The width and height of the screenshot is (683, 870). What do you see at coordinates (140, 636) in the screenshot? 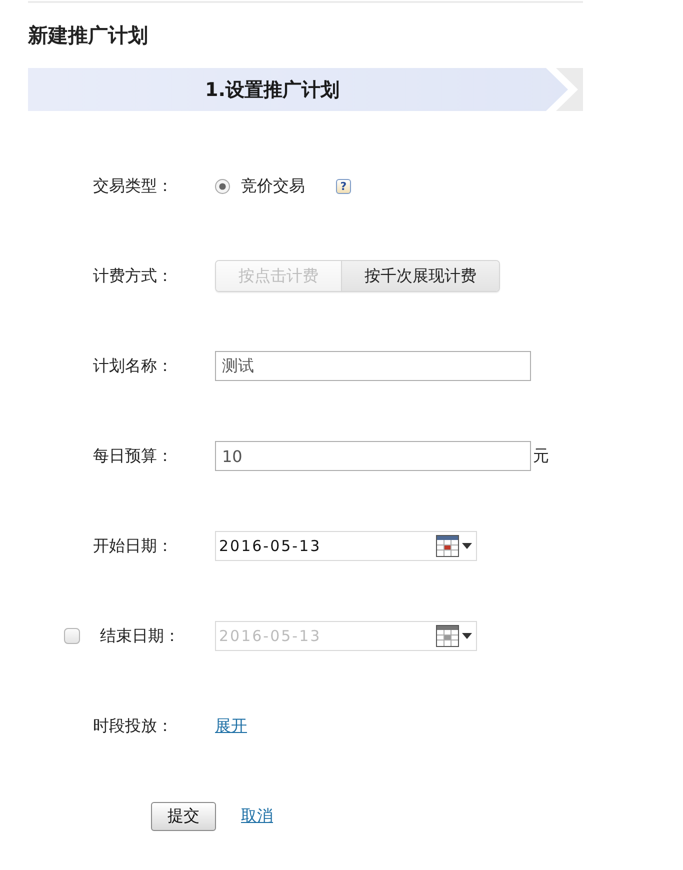
I see `field-label: 结束日期：` at bounding box center [140, 636].